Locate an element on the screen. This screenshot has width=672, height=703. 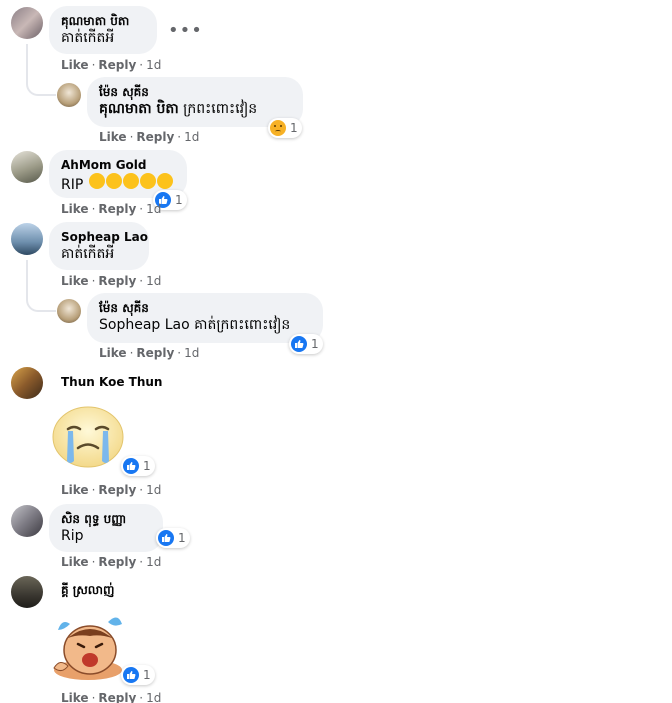
tagged-user: Sopheap Lao is located at coordinates (144, 325).